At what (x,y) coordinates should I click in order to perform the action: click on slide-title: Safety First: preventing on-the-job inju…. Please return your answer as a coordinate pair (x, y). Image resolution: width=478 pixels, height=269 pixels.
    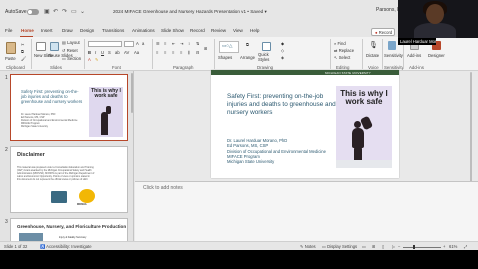
    Looking at the image, I should click on (283, 105).